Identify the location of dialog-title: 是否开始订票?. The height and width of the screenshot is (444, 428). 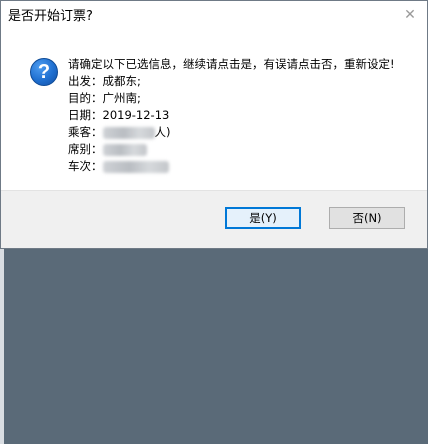
(50, 16).